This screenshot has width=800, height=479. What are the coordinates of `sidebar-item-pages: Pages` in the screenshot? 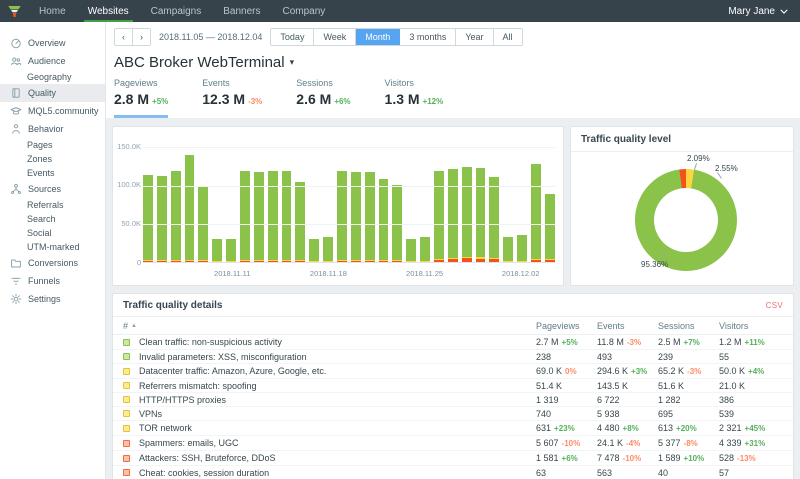 It's located at (52, 145).